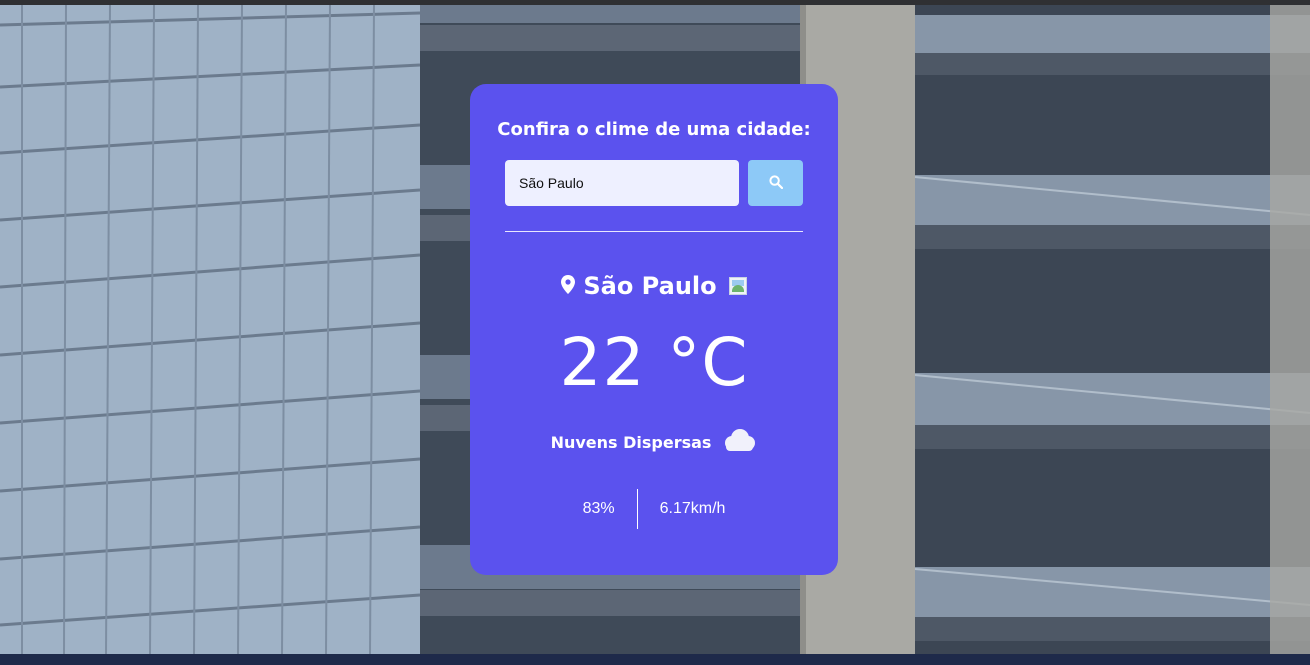  I want to click on city-search-input, so click(622, 183).